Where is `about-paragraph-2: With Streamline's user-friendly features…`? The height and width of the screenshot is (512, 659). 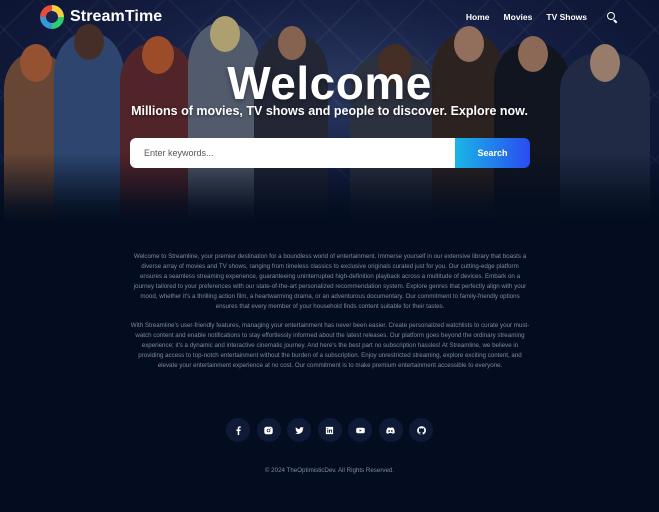
about-paragraph-2: With Streamline's user-friendly features… is located at coordinates (330, 346).